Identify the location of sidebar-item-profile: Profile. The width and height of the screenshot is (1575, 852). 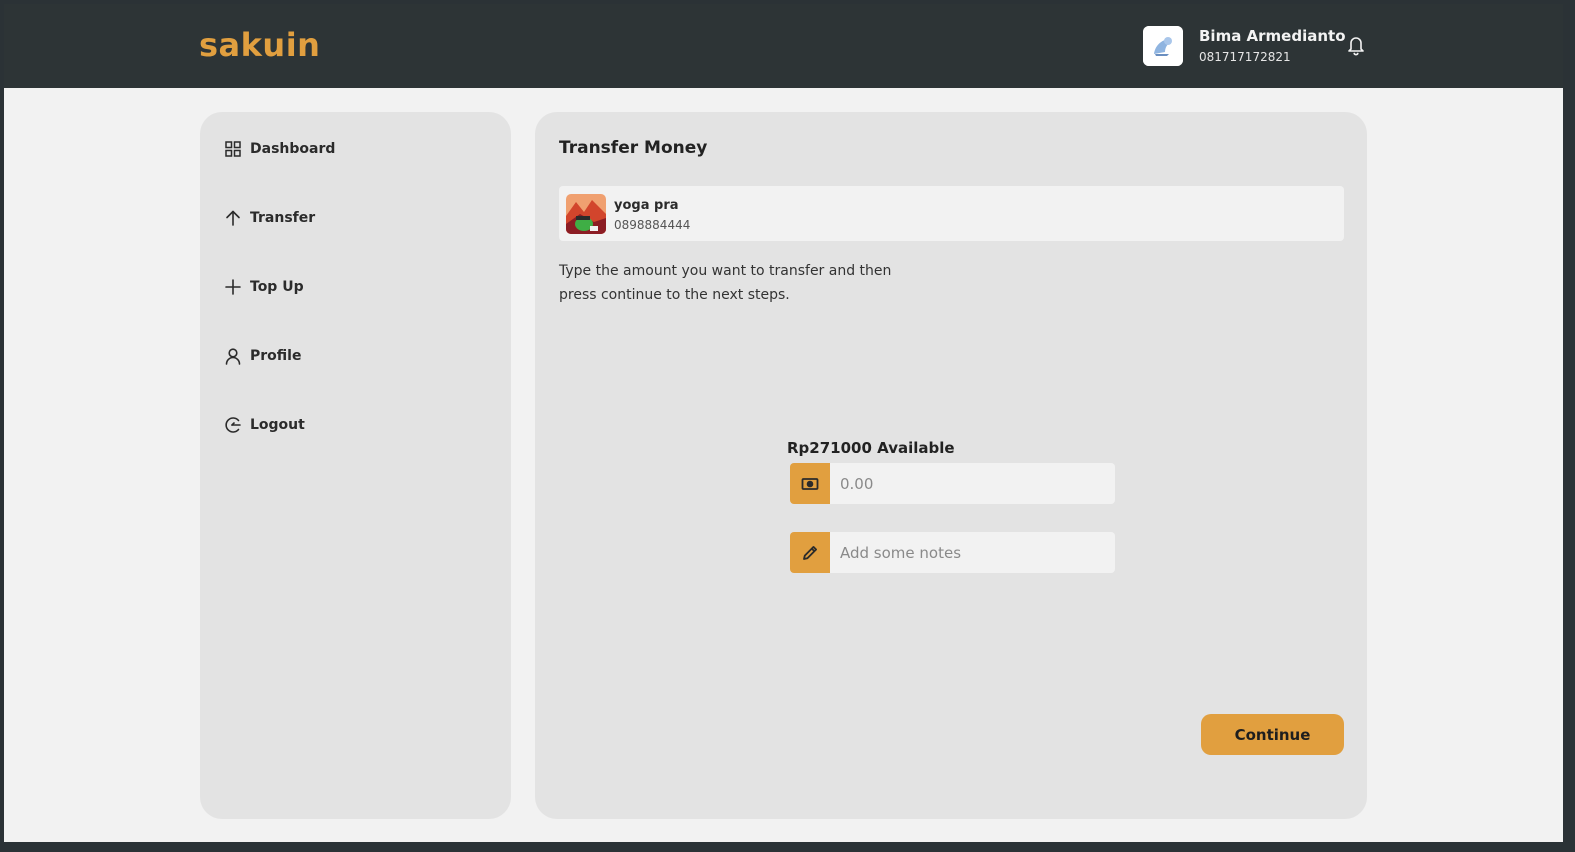
(354, 356).